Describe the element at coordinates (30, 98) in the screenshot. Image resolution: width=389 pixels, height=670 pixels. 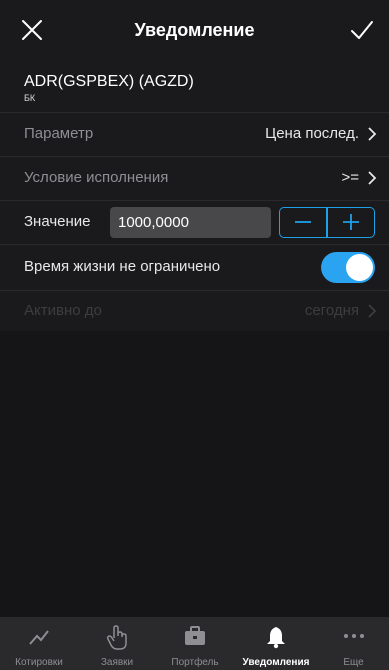
I see `instrument-exchange: БК` at that location.